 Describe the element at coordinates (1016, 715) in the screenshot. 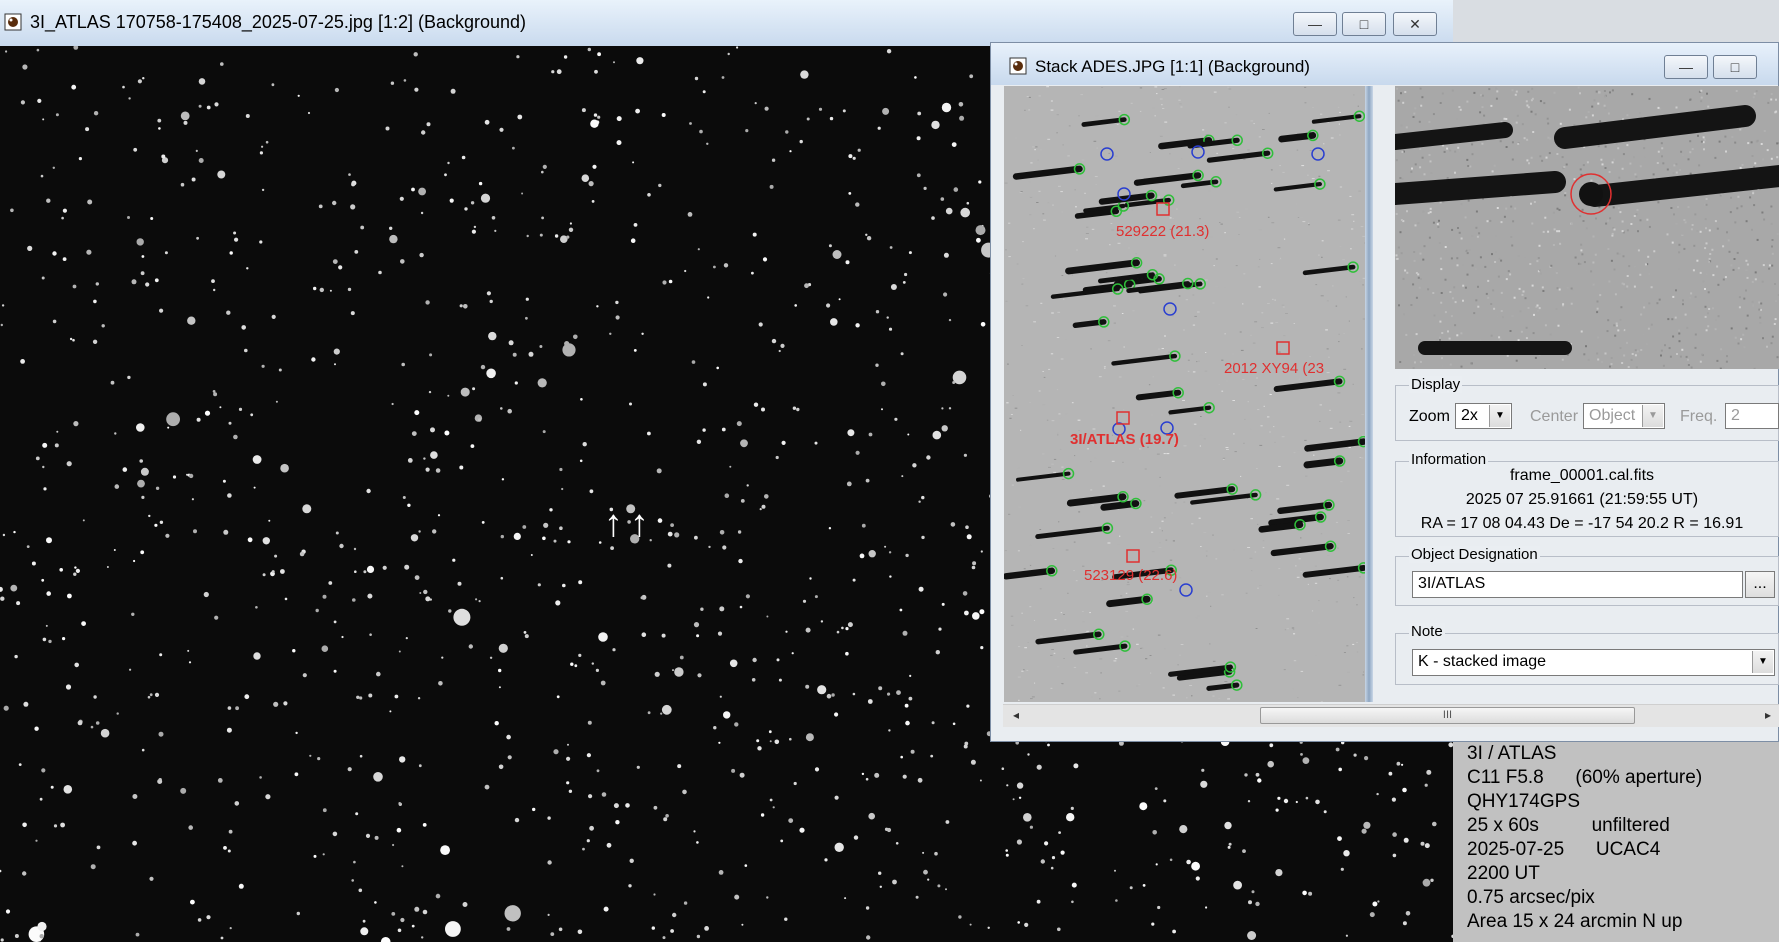

I see `scroll-left-icon: ◂` at that location.